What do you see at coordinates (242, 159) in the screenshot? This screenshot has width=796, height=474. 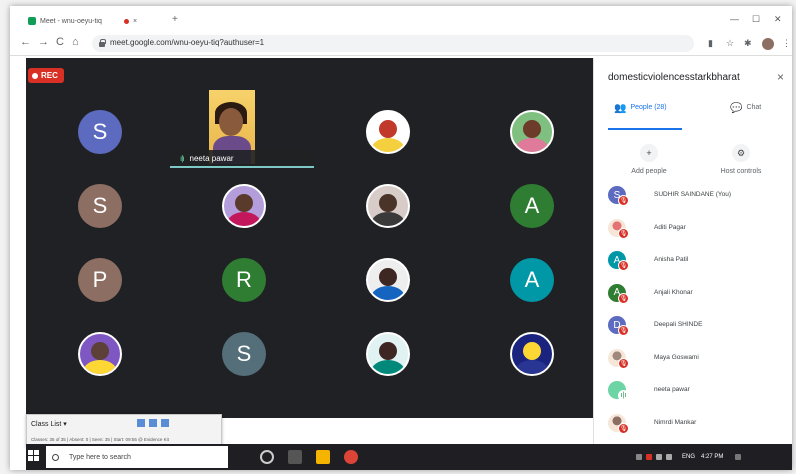 I see `presenter-name-label: ı|ı neeta pawar` at bounding box center [242, 159].